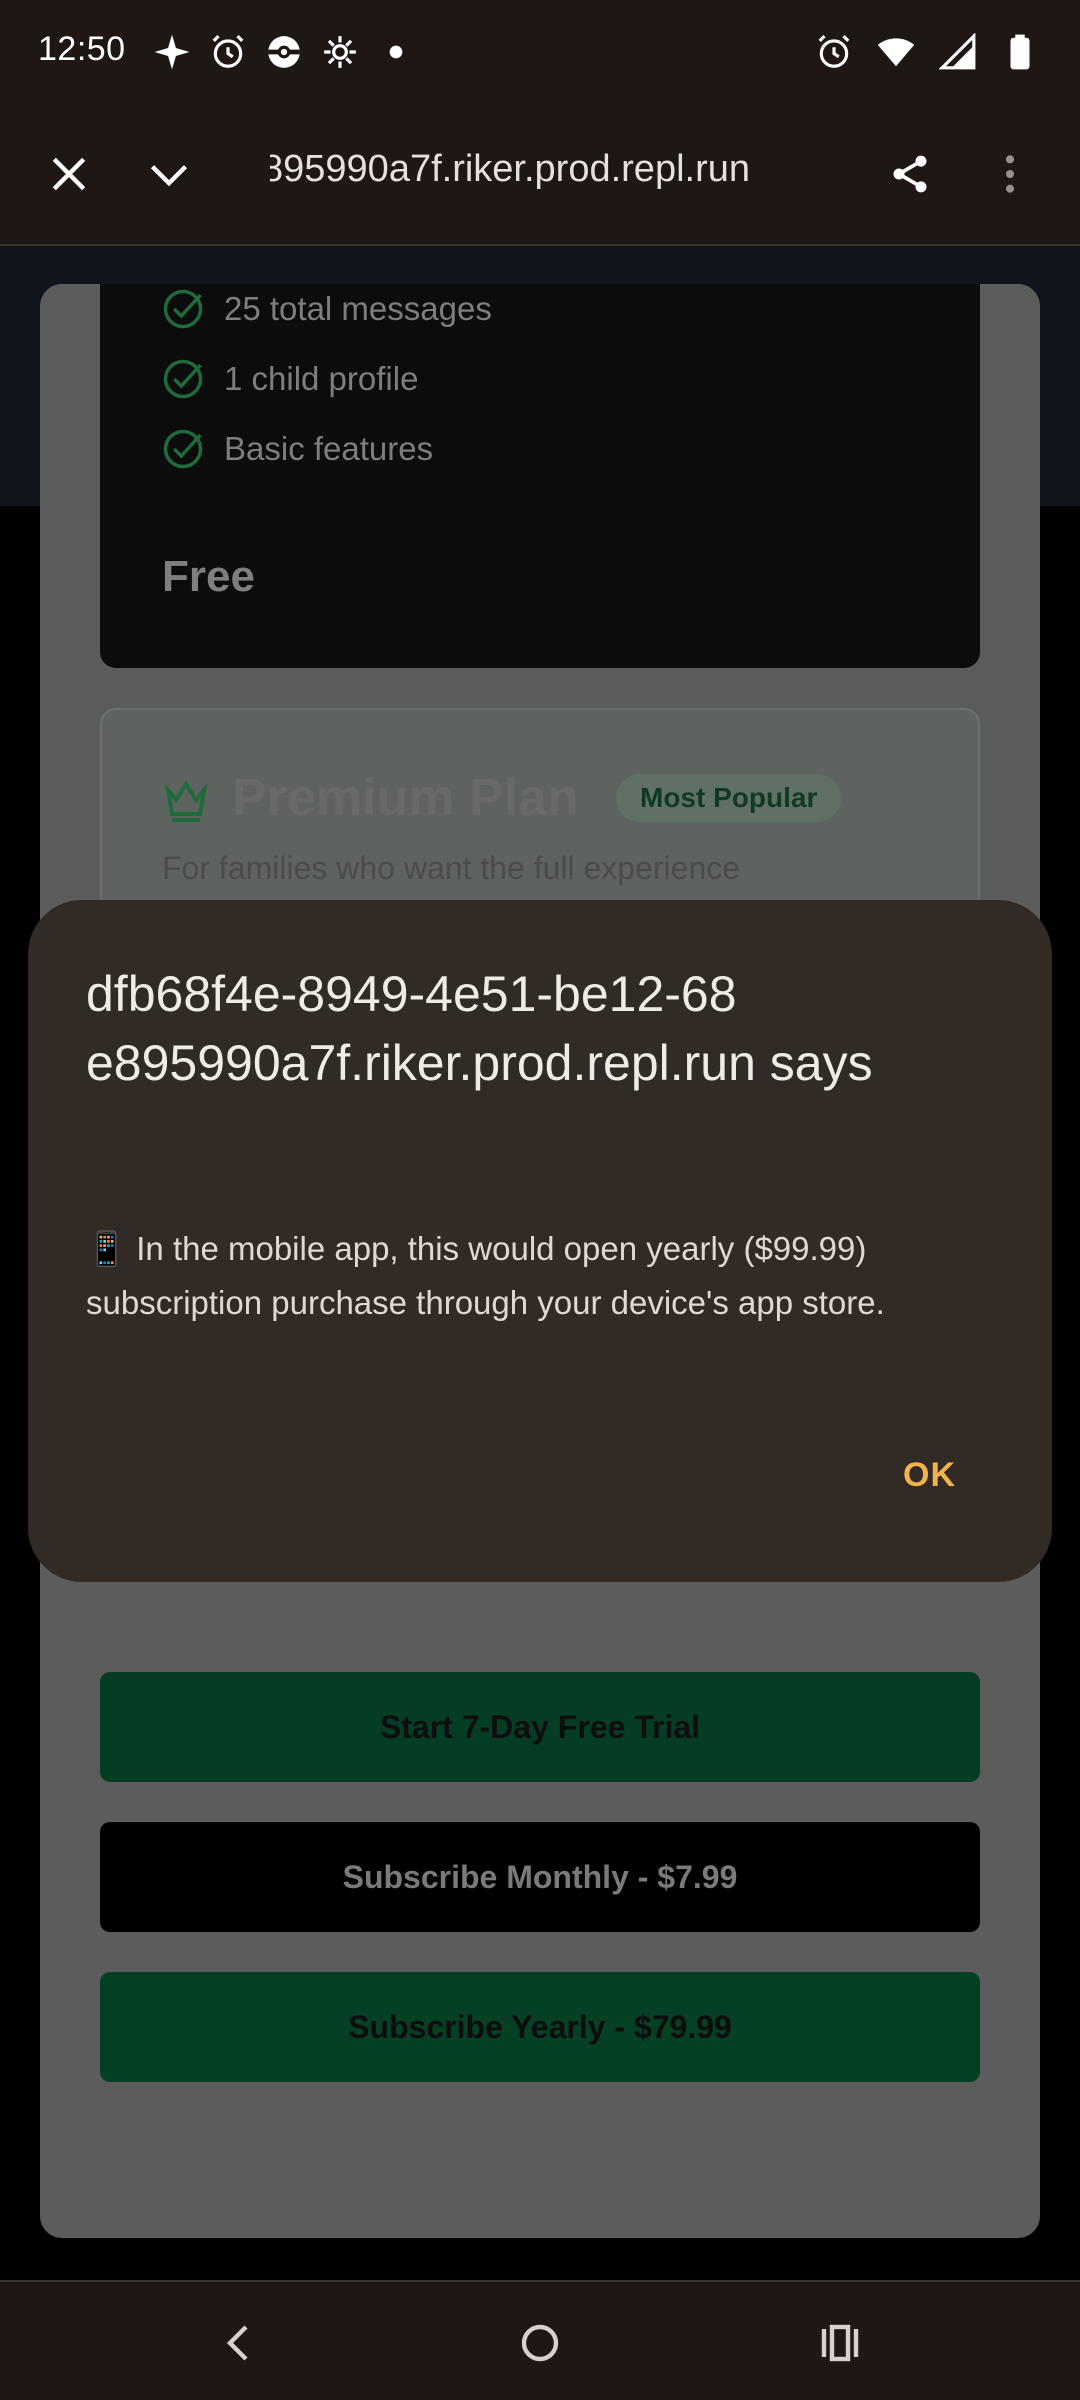  I want to click on status-left-icons, so click(284, 52).